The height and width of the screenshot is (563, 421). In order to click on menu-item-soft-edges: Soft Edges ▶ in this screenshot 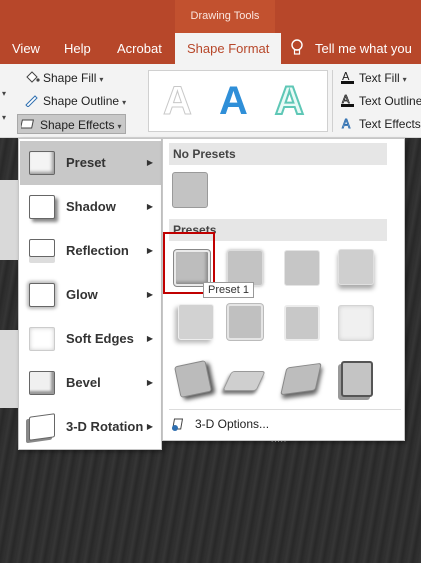, I will do `click(90, 339)`.